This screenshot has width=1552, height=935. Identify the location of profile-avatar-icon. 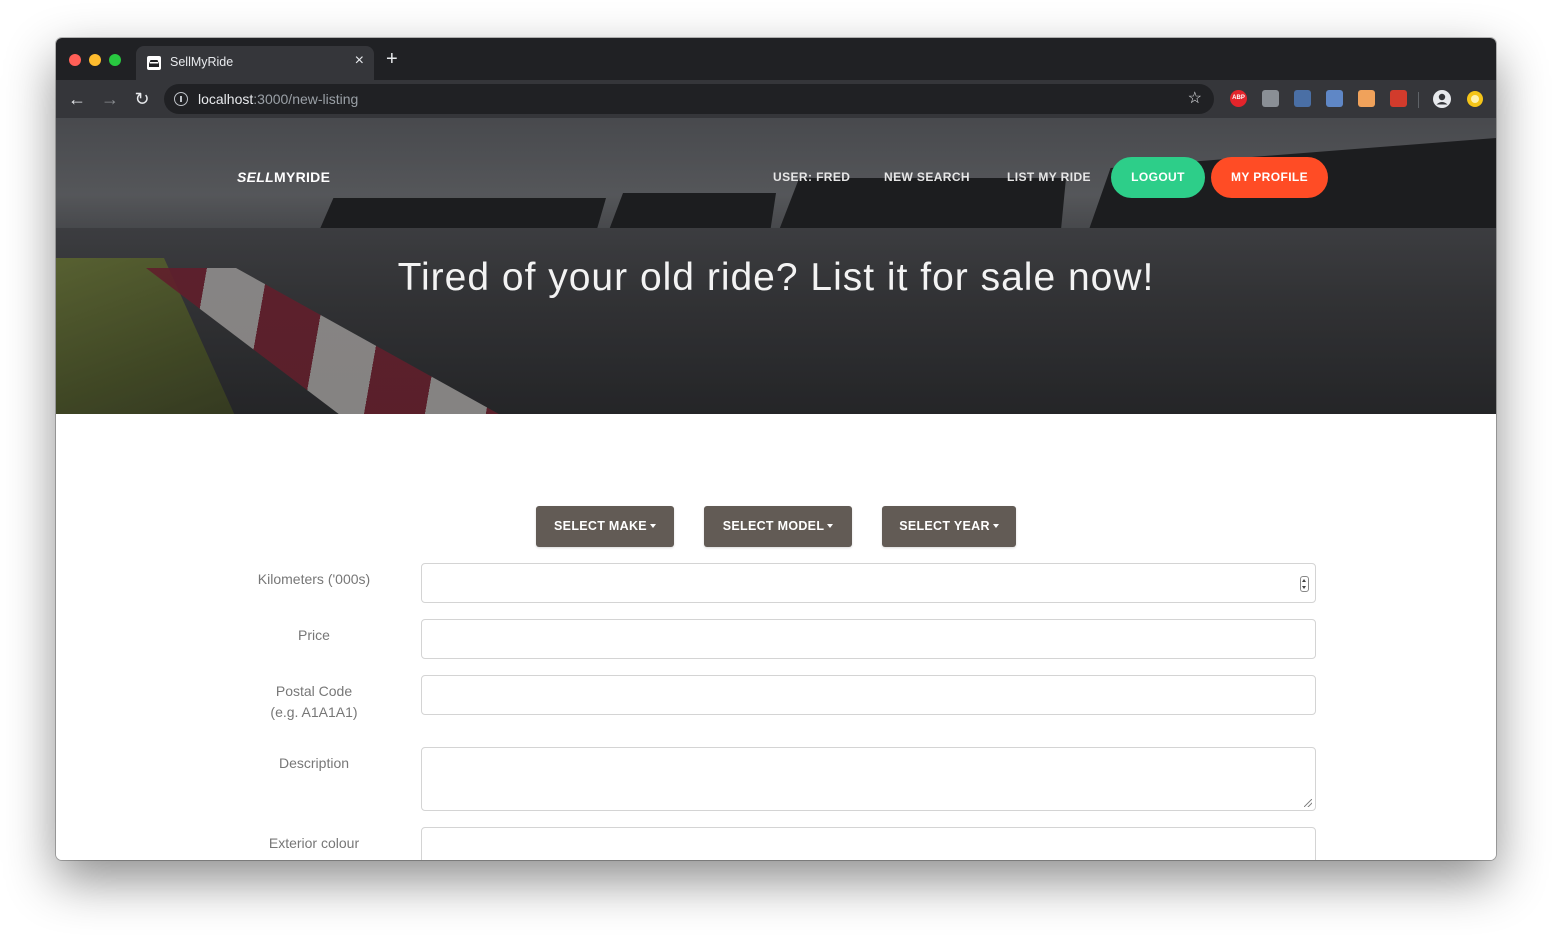
(1442, 99).